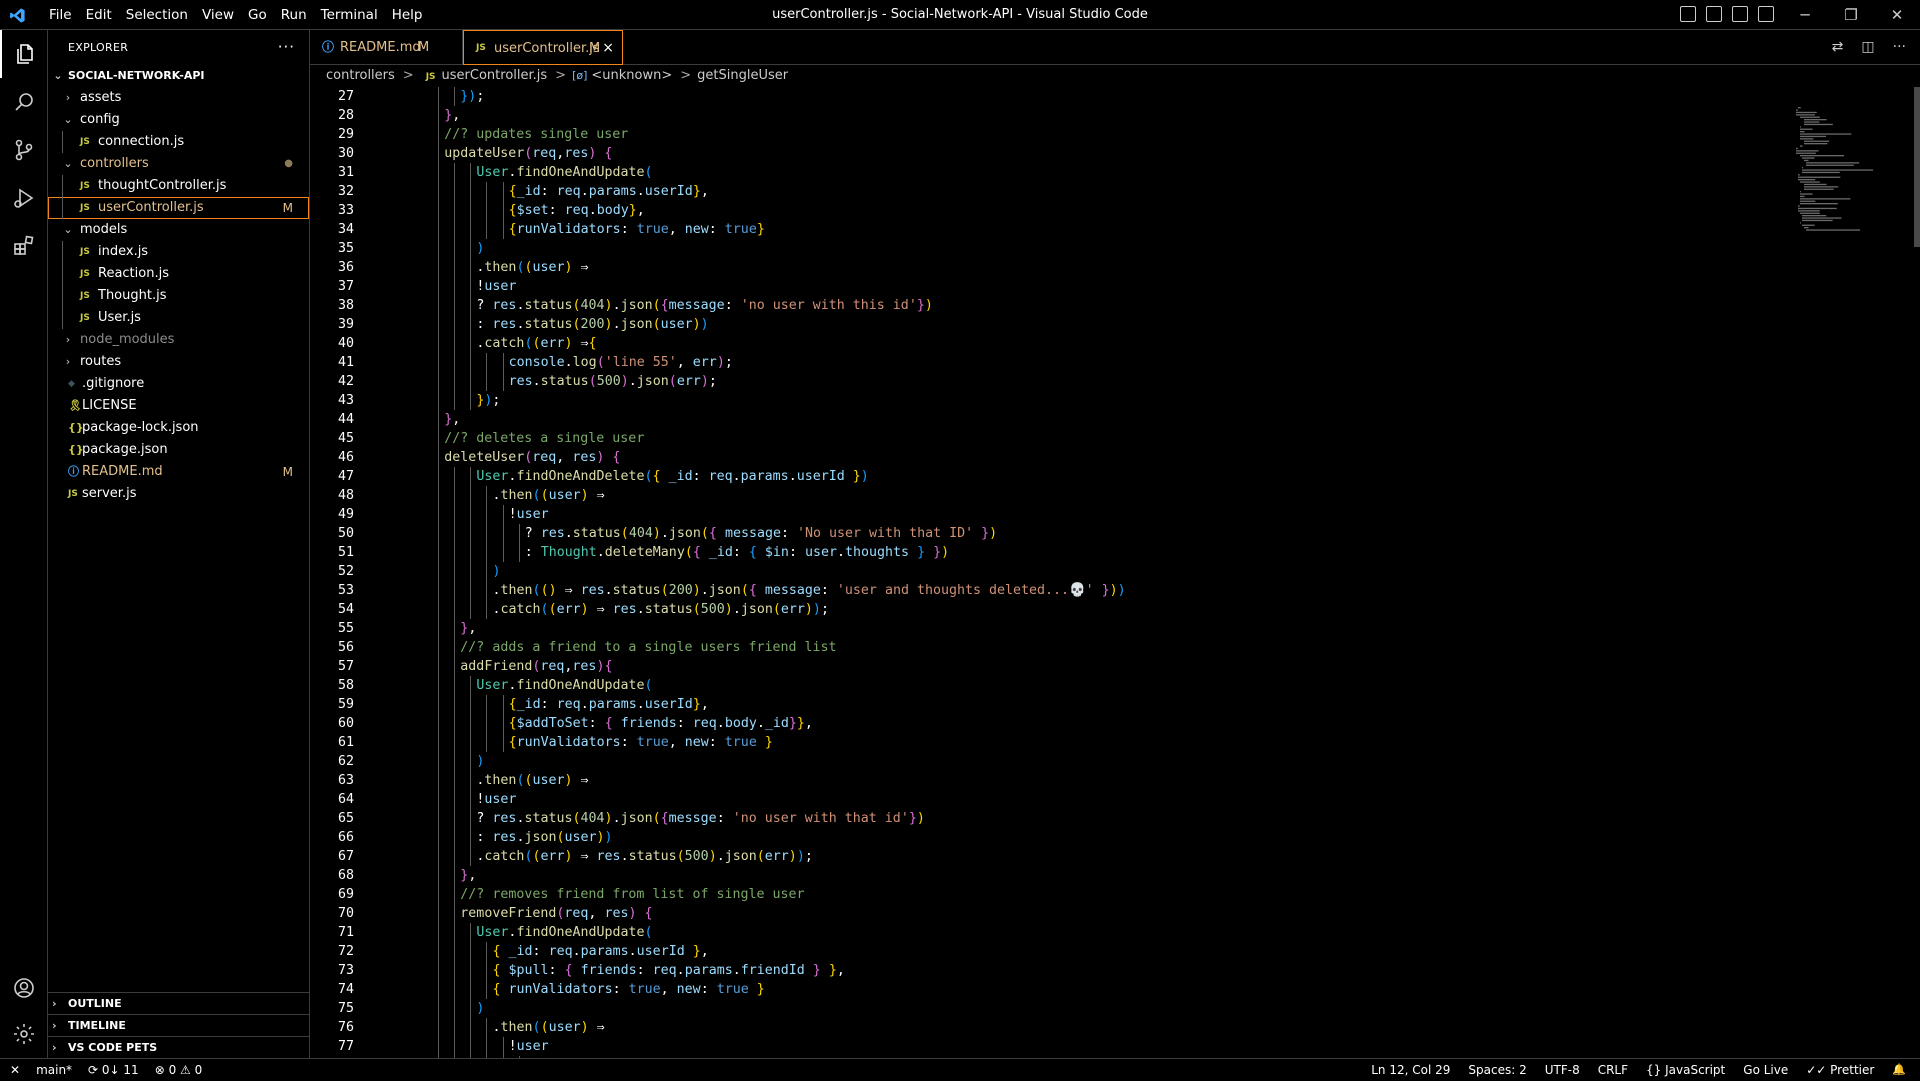 Image resolution: width=1920 pixels, height=1081 pixels. I want to click on file--gitignore: ◆ .gitignore, so click(178, 384).